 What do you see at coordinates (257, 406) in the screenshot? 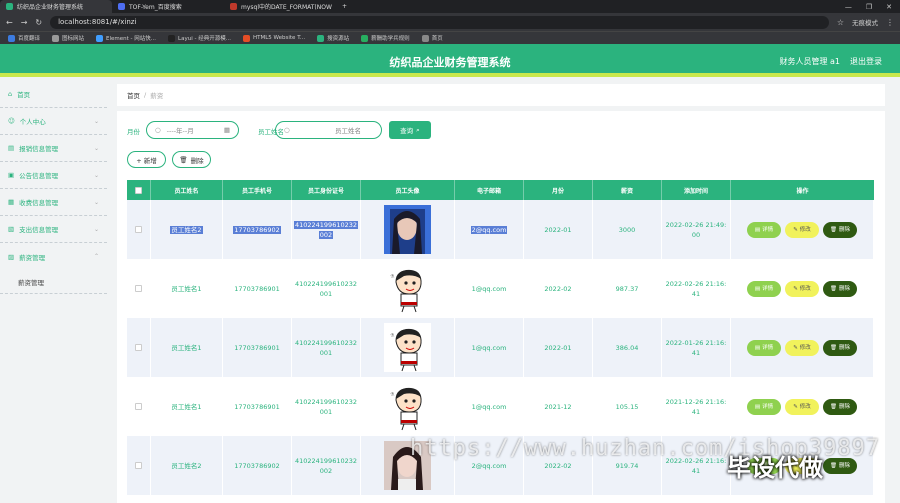
I see `table-cell: 17703786901` at bounding box center [257, 406].